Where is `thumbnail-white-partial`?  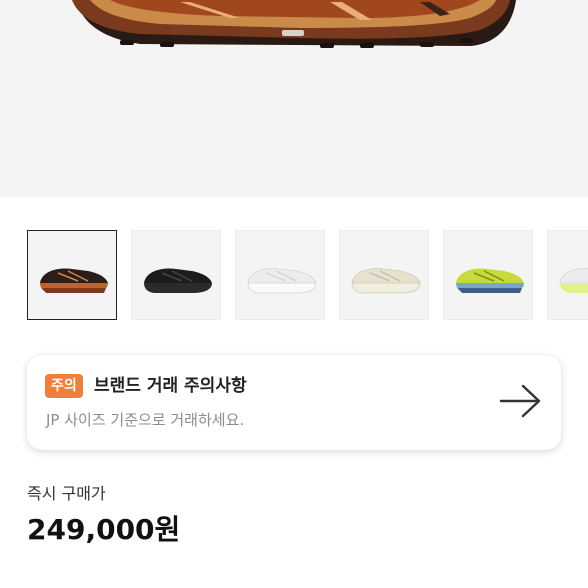 thumbnail-white-partial is located at coordinates (567, 275).